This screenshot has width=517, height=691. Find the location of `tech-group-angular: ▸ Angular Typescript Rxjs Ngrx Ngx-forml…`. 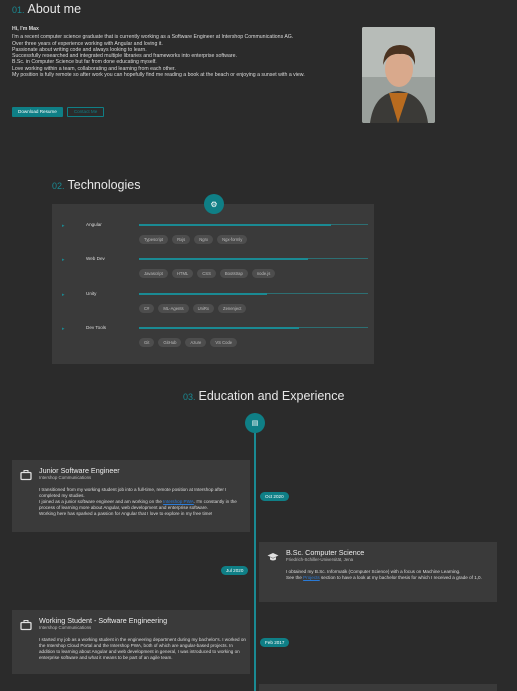

tech-group-angular: ▸ Angular Typescript Rxjs Ngrx Ngx-forml… is located at coordinates (213, 237).